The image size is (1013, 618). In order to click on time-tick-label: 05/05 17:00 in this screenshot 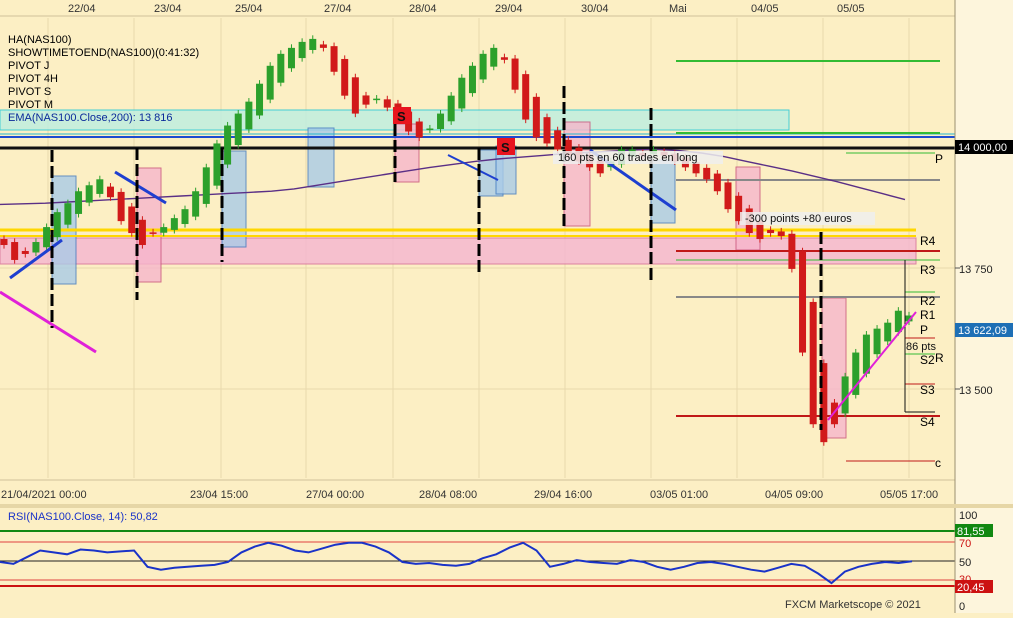, I will do `click(909, 495)`.